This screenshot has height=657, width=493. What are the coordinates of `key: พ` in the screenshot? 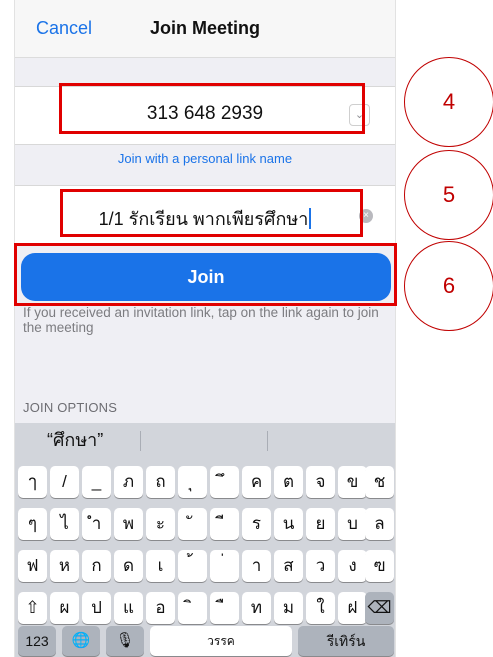 It's located at (128, 524).